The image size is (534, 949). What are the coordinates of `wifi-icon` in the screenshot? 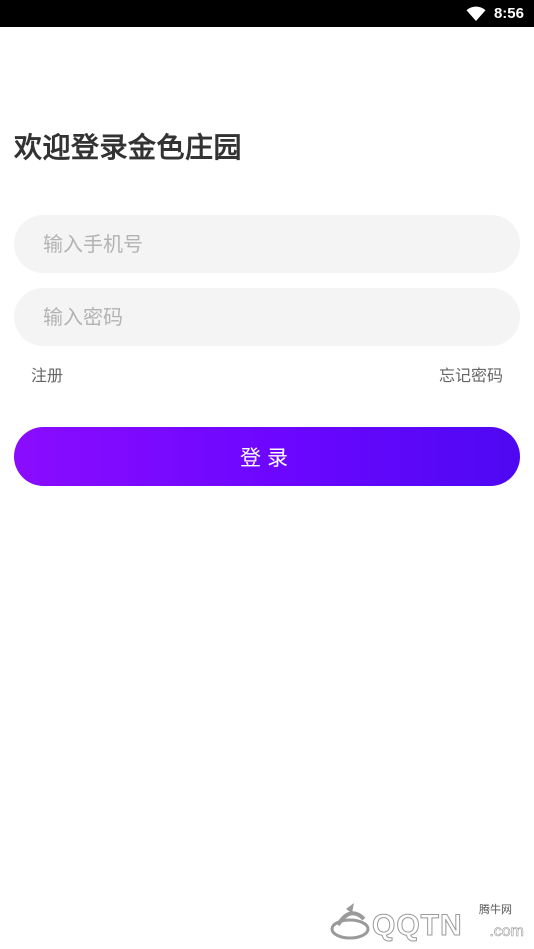 It's located at (476, 14).